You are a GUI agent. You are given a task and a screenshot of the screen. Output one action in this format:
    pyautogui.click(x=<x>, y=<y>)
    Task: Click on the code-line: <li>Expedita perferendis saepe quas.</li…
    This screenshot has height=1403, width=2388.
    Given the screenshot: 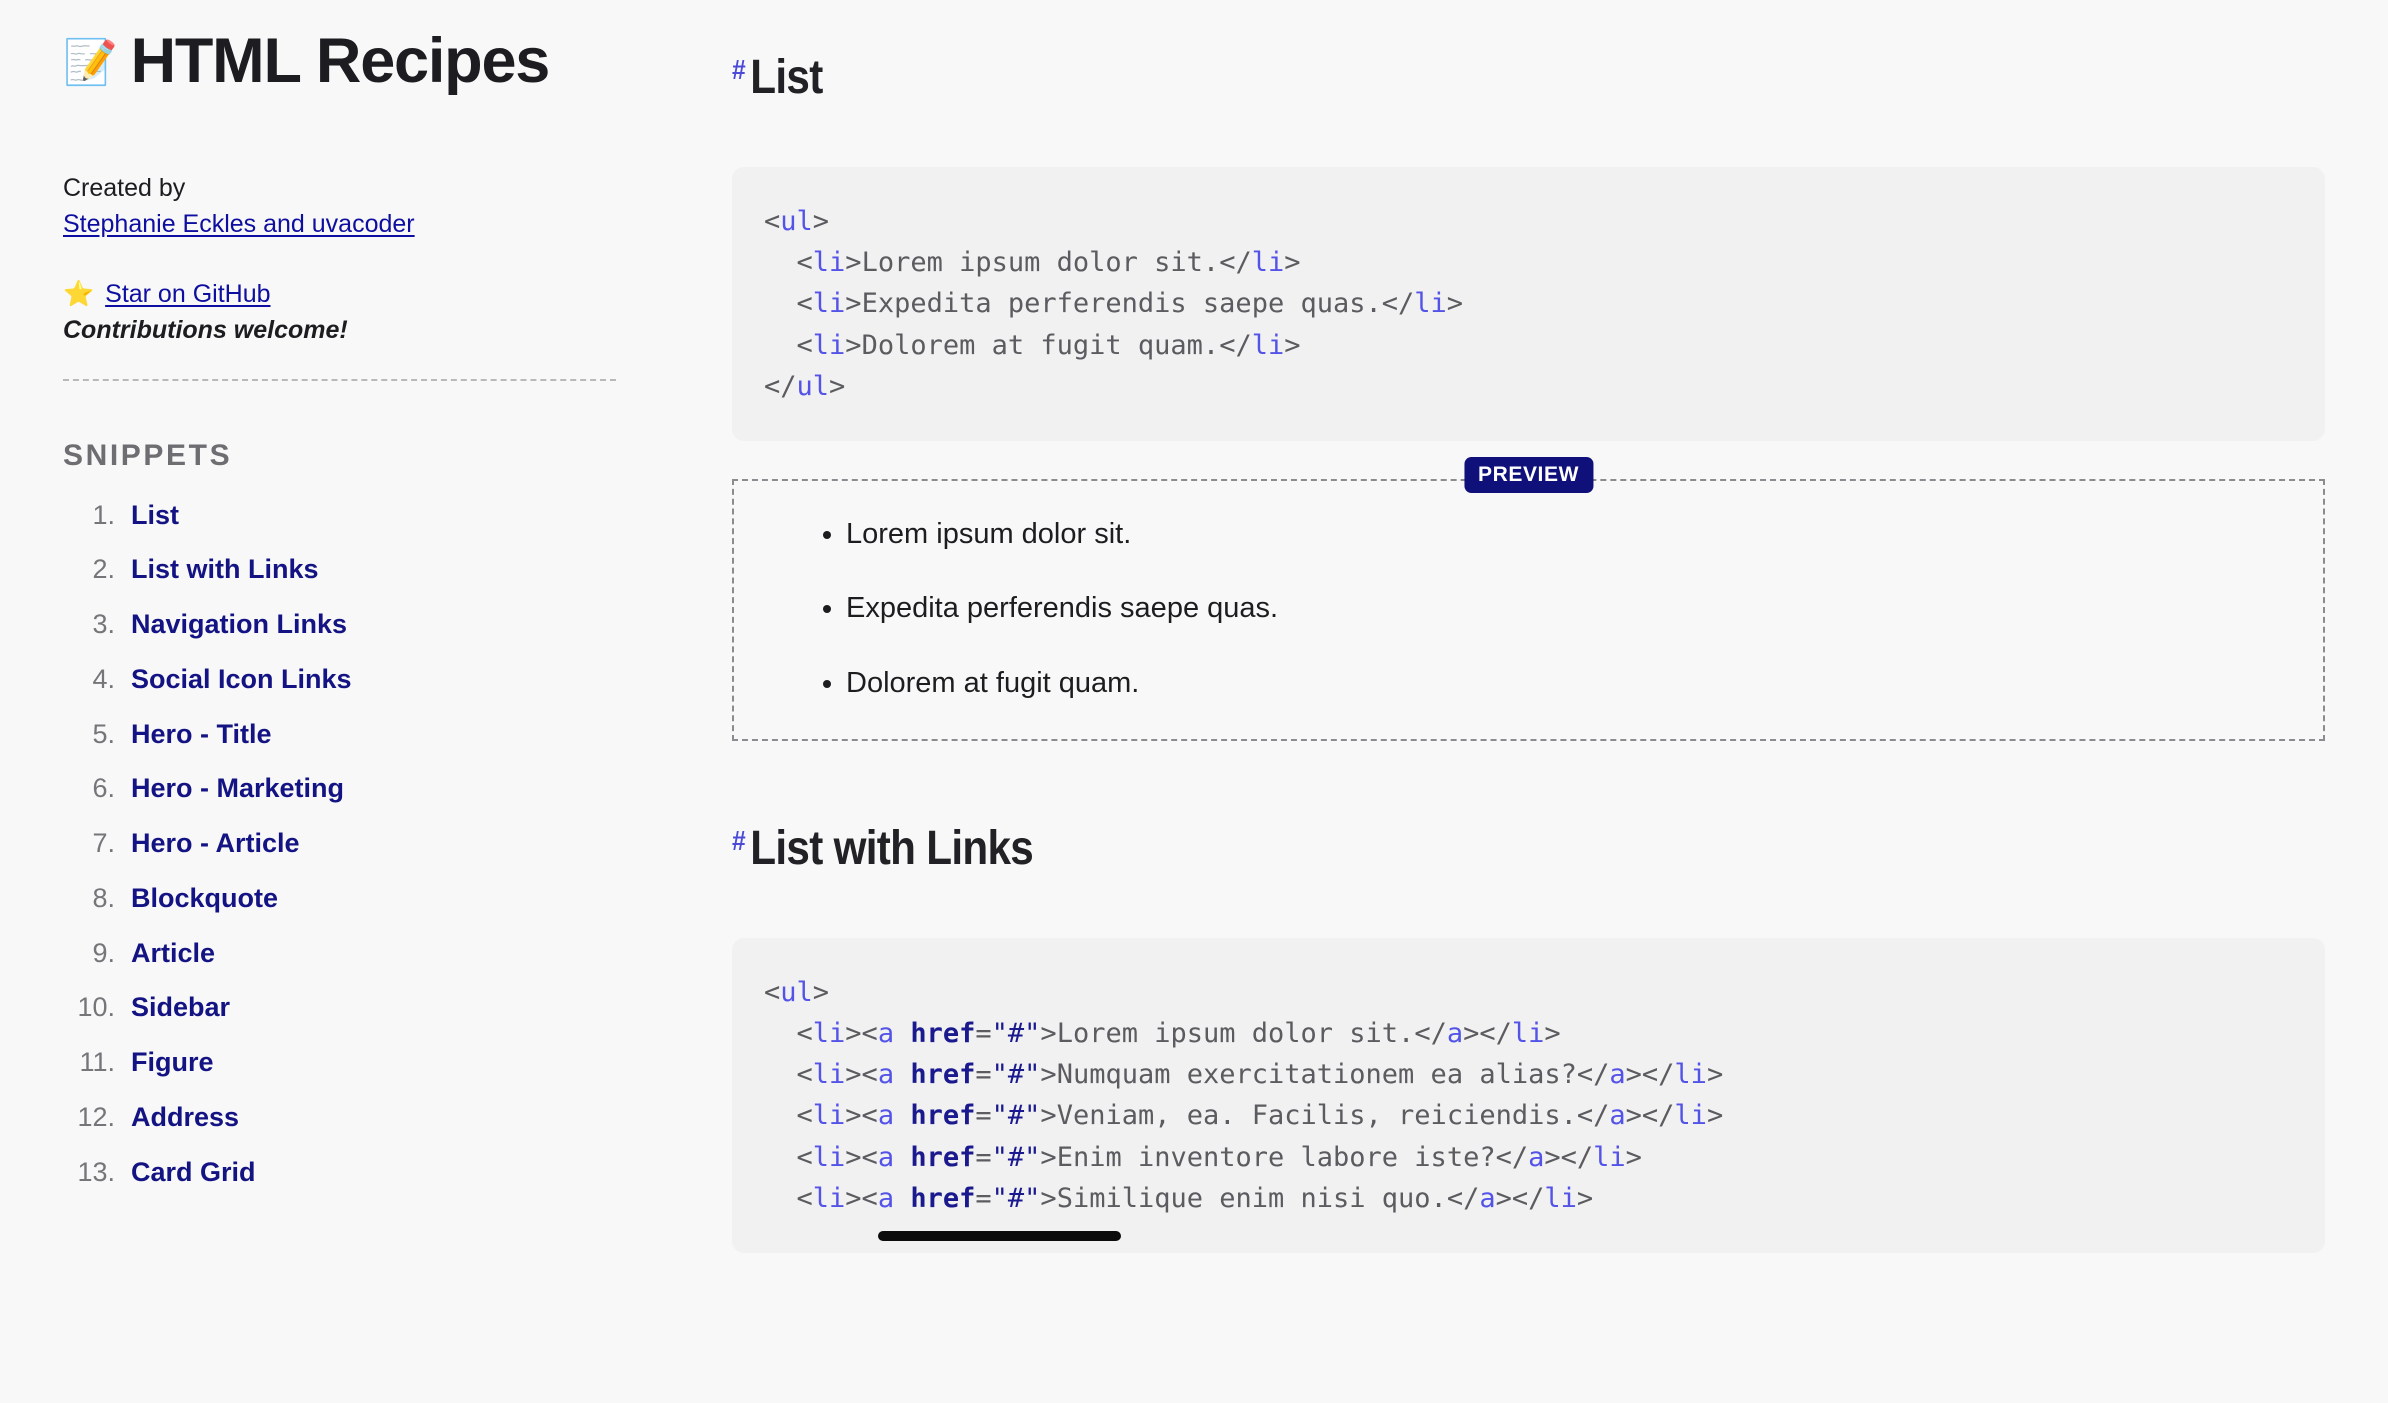 What is the action you would take?
    pyautogui.click(x=1114, y=304)
    